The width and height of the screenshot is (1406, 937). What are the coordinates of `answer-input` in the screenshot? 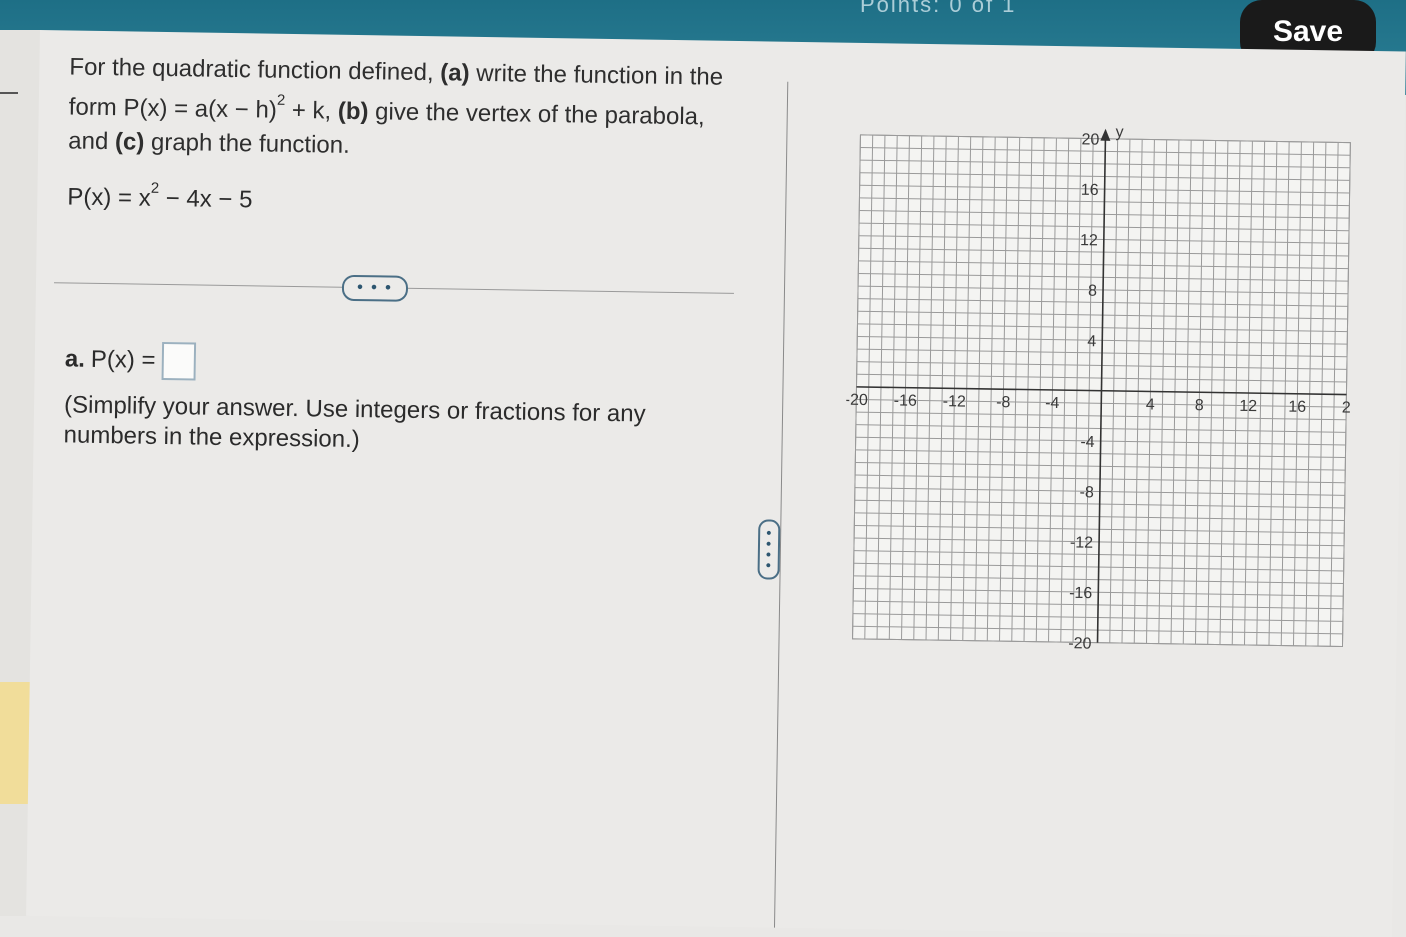 It's located at (178, 361).